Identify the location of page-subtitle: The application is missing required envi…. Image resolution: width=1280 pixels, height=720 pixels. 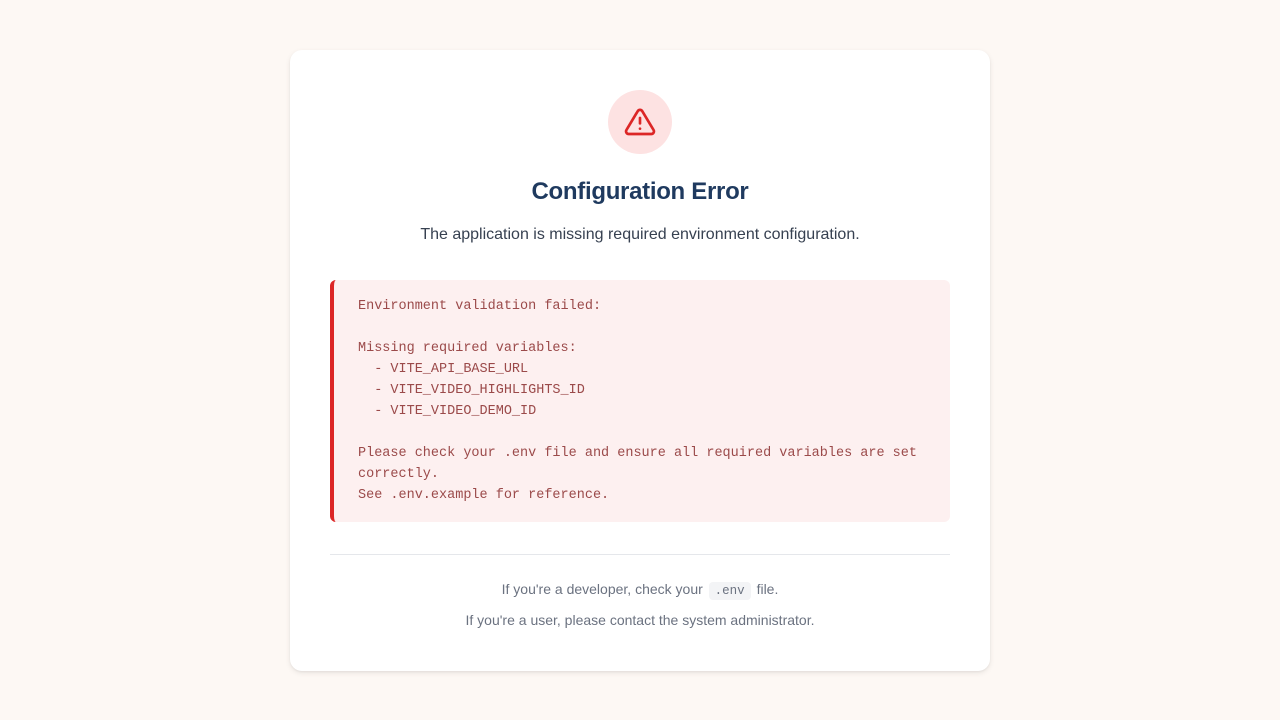
(640, 234).